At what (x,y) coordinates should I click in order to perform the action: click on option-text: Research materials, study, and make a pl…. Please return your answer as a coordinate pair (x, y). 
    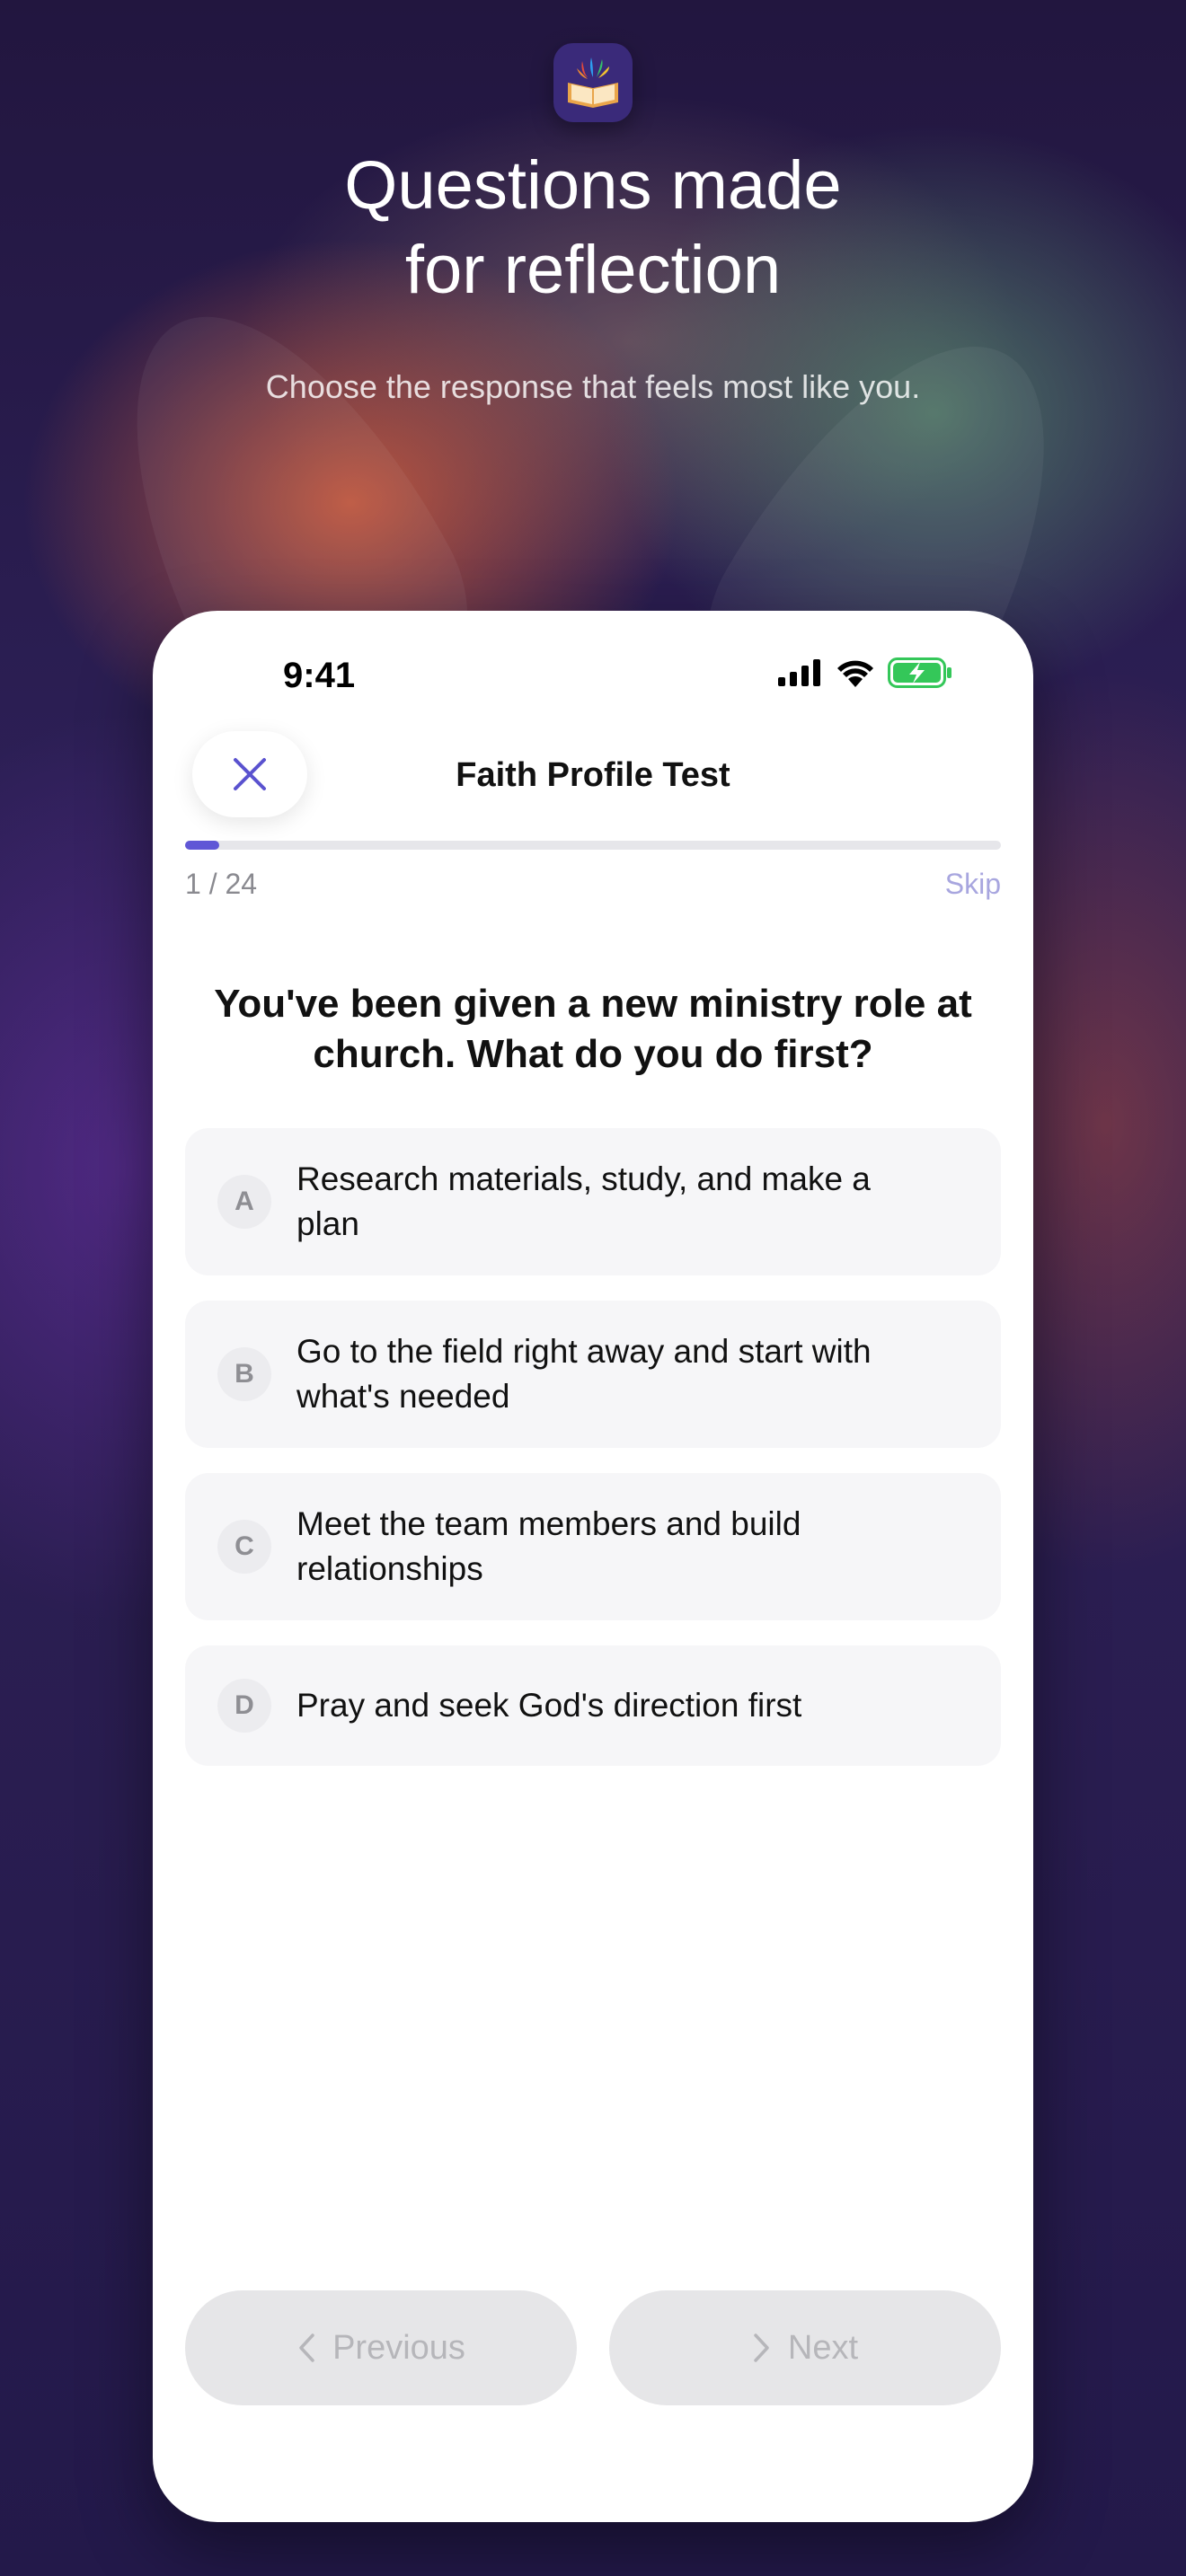
    Looking at the image, I should click on (583, 1201).